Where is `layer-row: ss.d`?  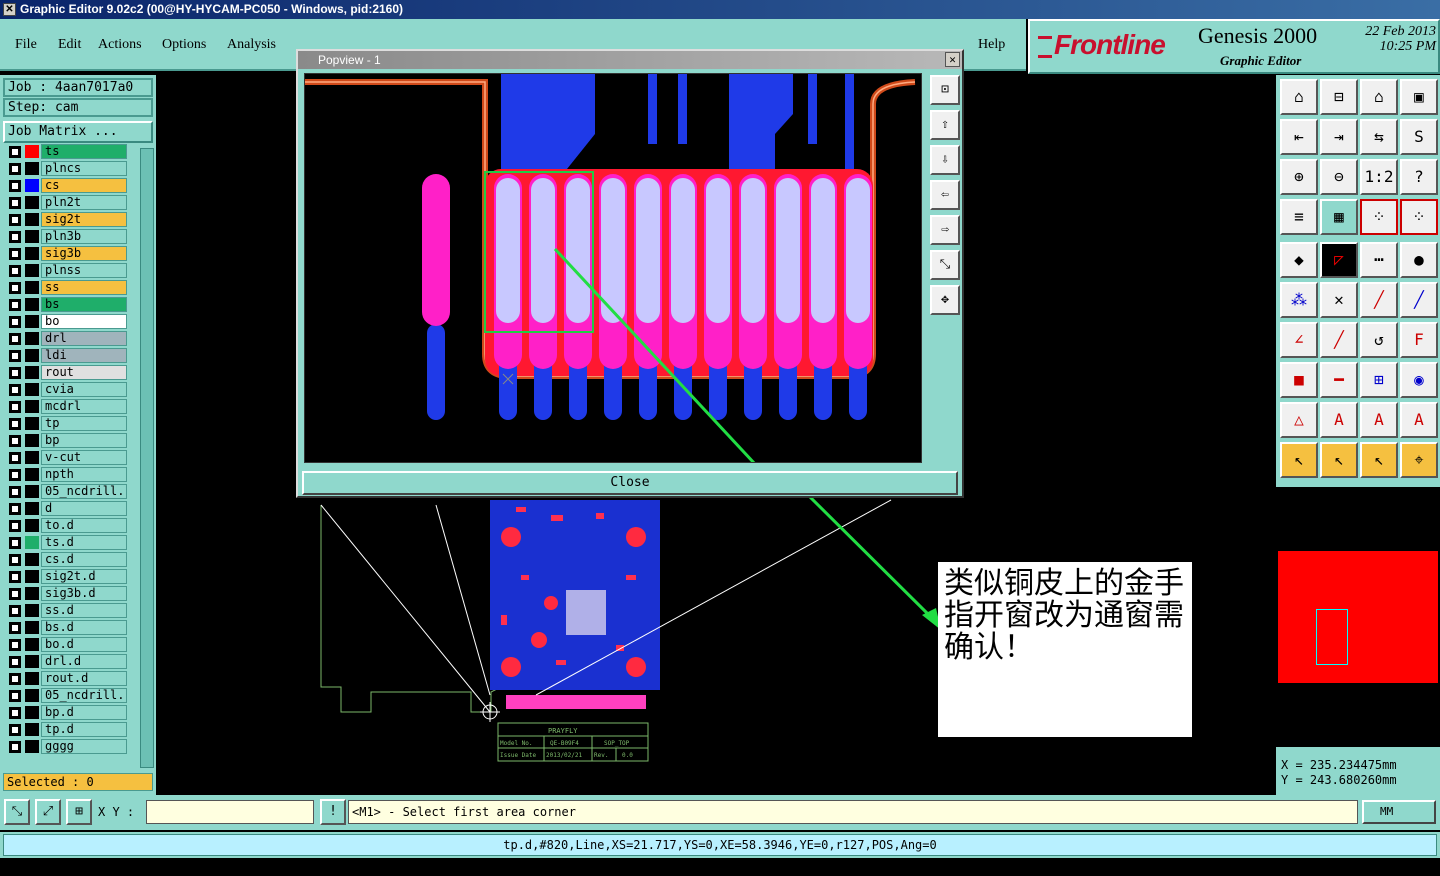 layer-row: ss.d is located at coordinates (66, 610).